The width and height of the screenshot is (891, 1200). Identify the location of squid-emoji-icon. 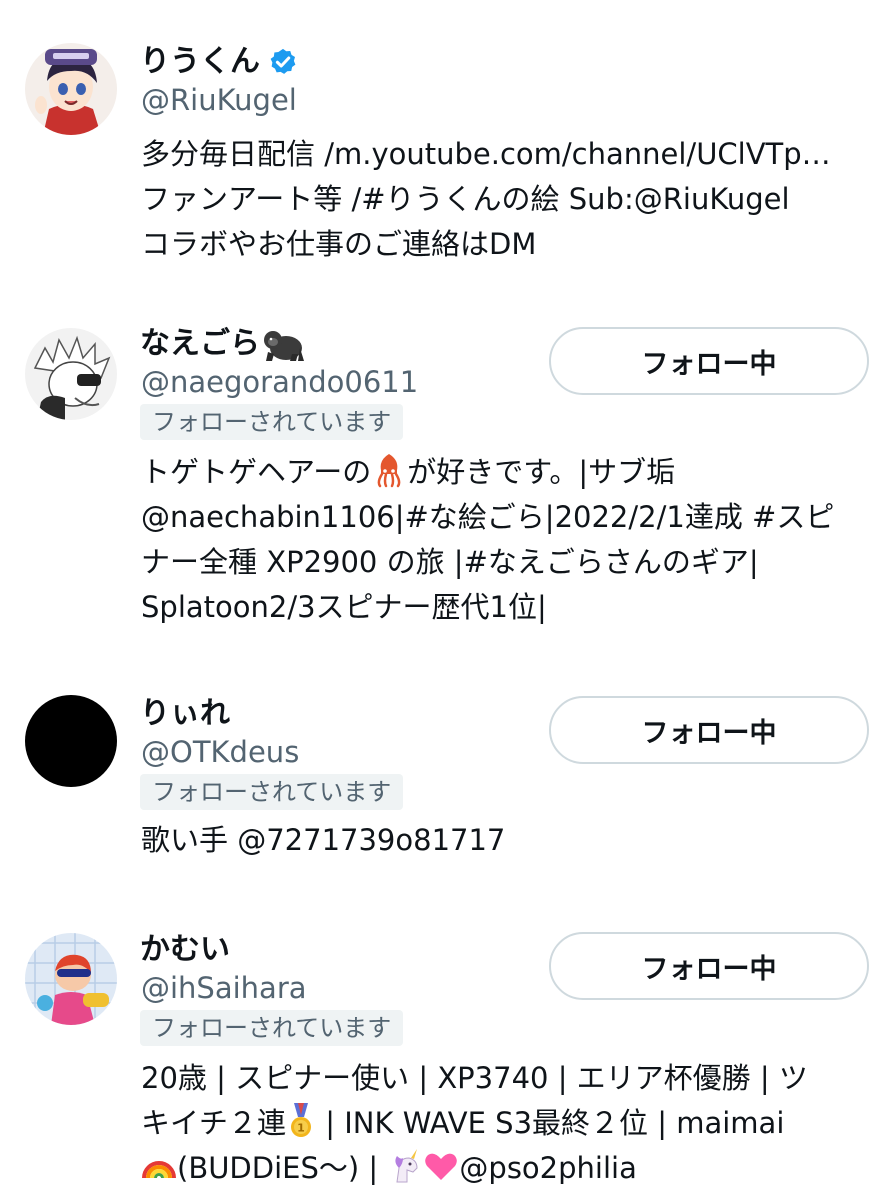
(389, 471).